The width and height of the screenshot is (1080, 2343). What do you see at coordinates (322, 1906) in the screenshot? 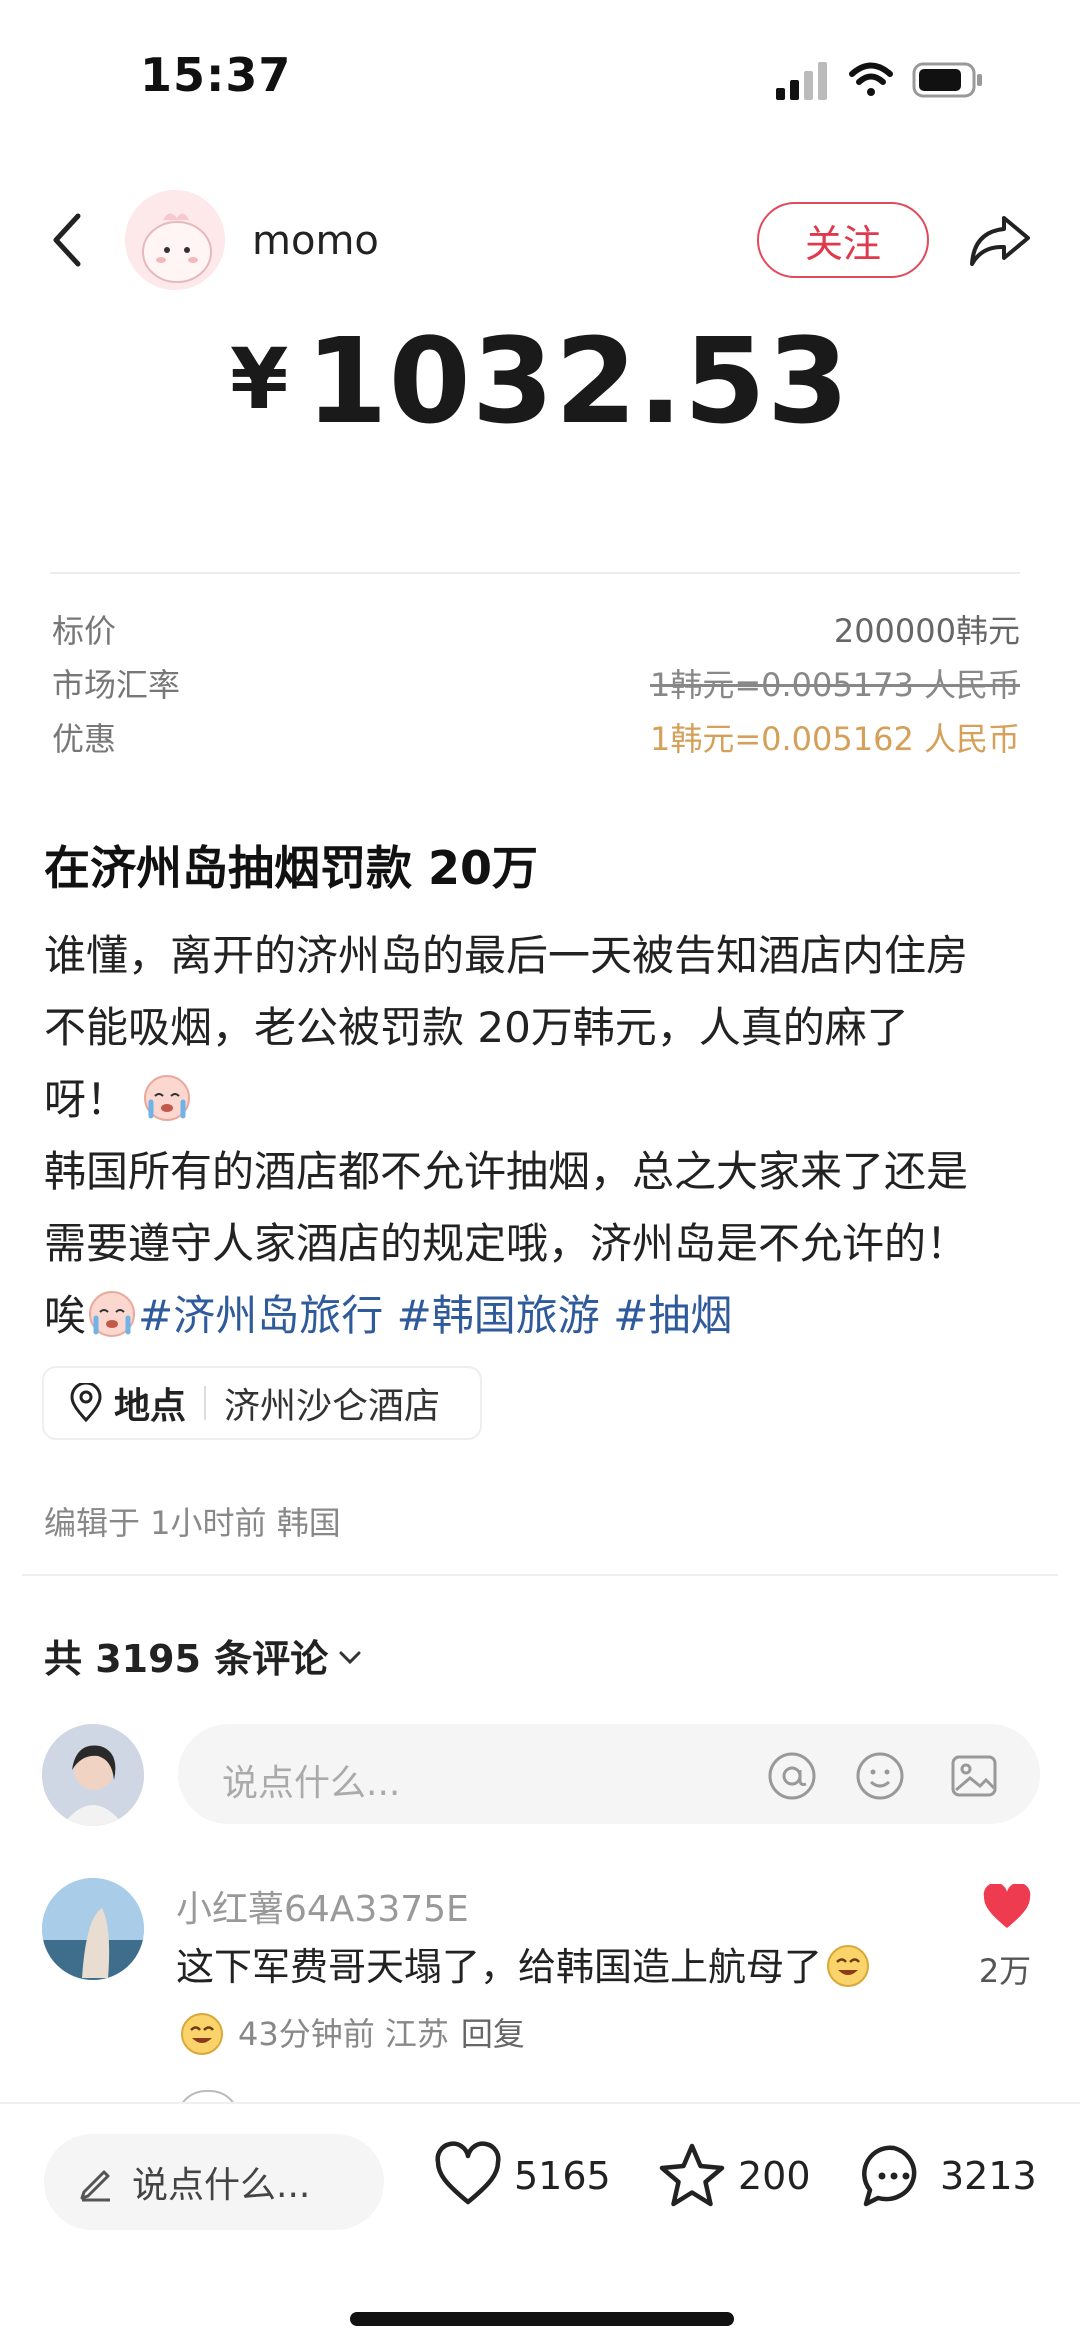
I see `commenter-name: 小红薯64A3375E` at bounding box center [322, 1906].